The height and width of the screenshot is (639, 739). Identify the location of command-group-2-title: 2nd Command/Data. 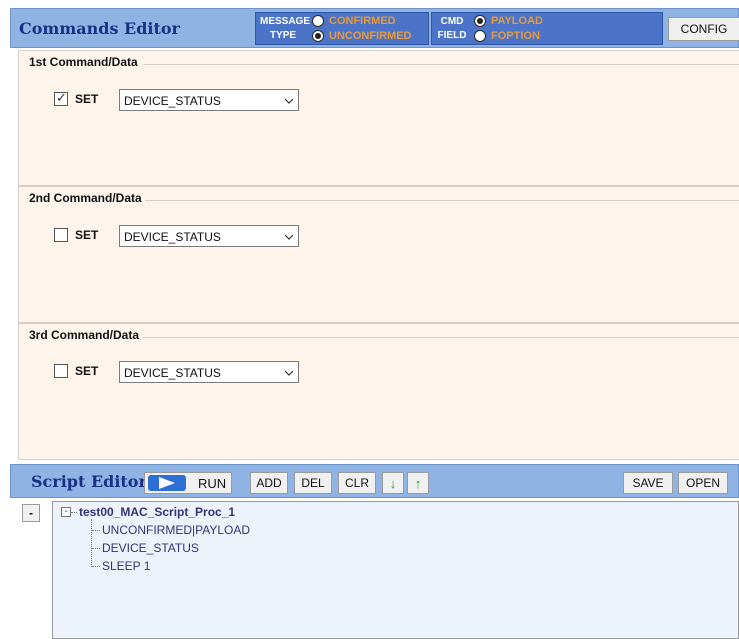
(85, 198).